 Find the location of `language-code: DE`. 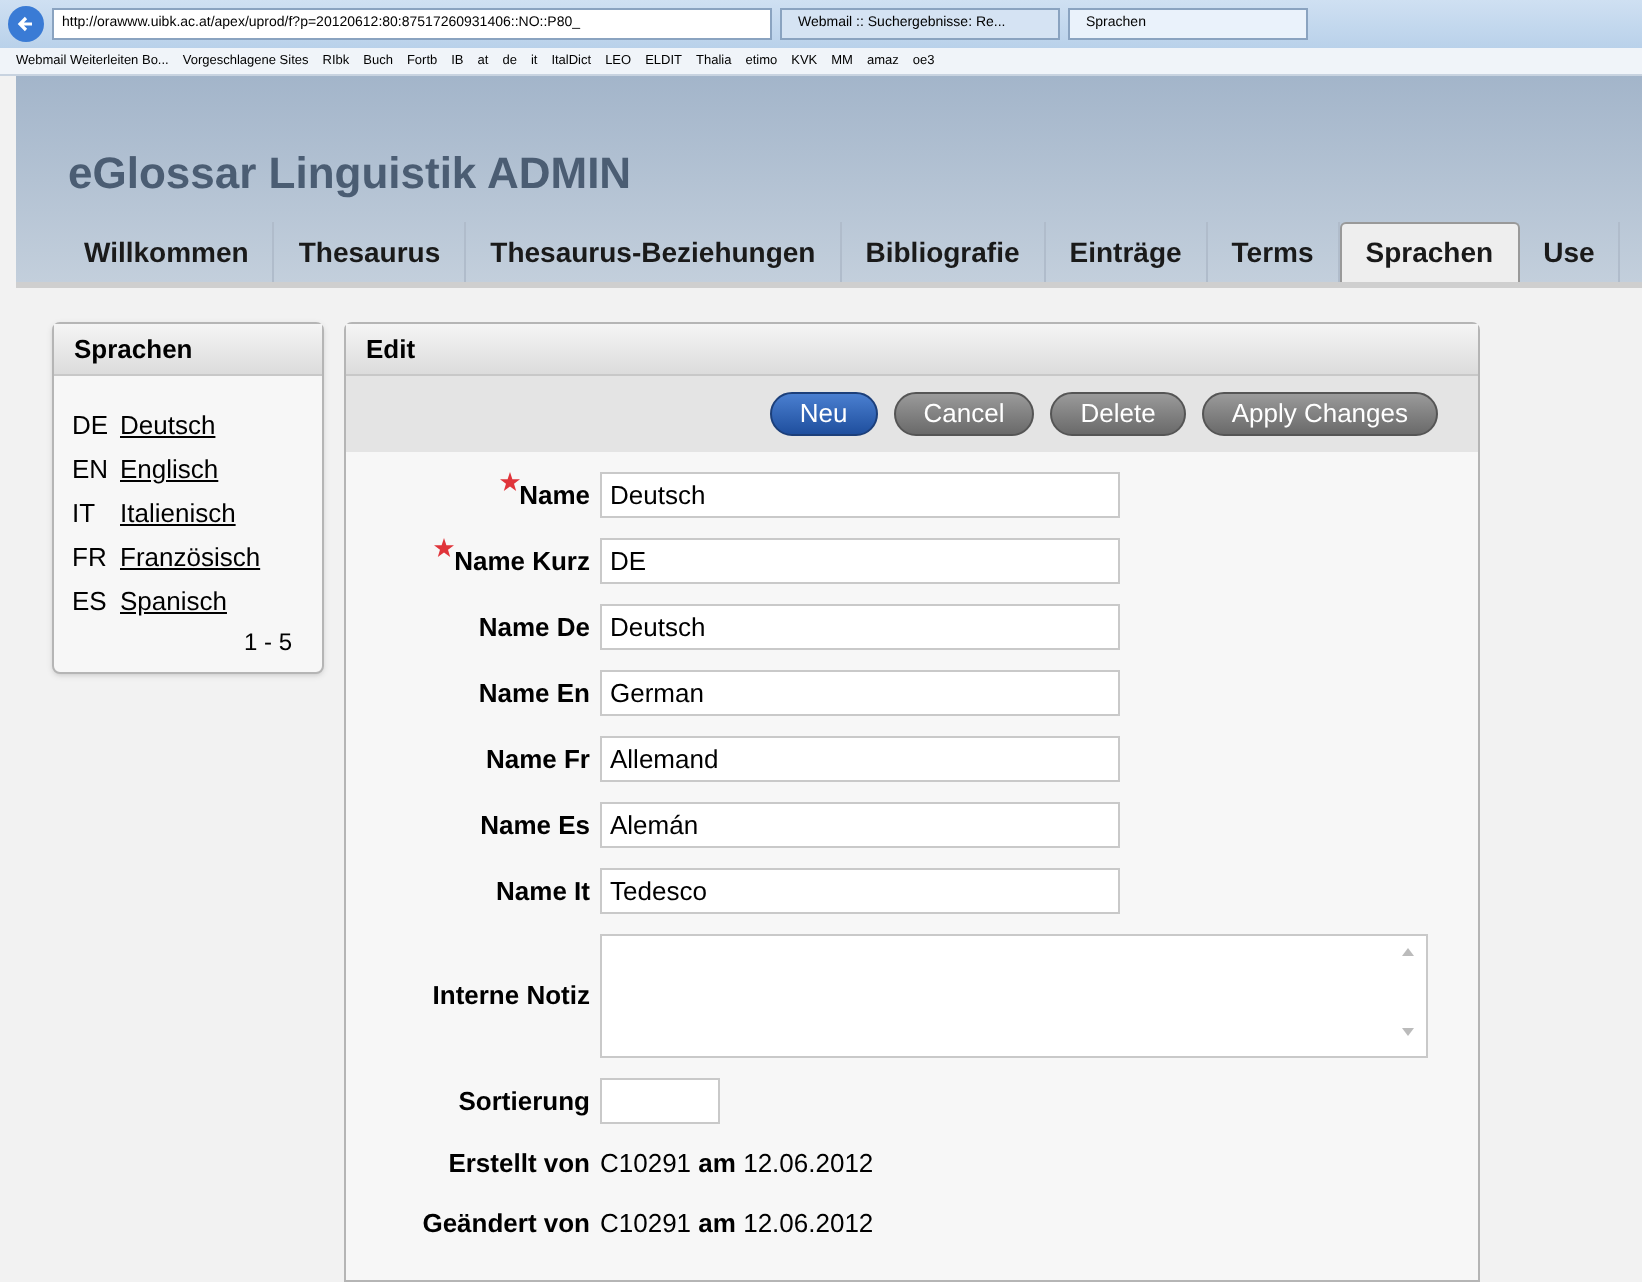

language-code: DE is located at coordinates (91, 426).